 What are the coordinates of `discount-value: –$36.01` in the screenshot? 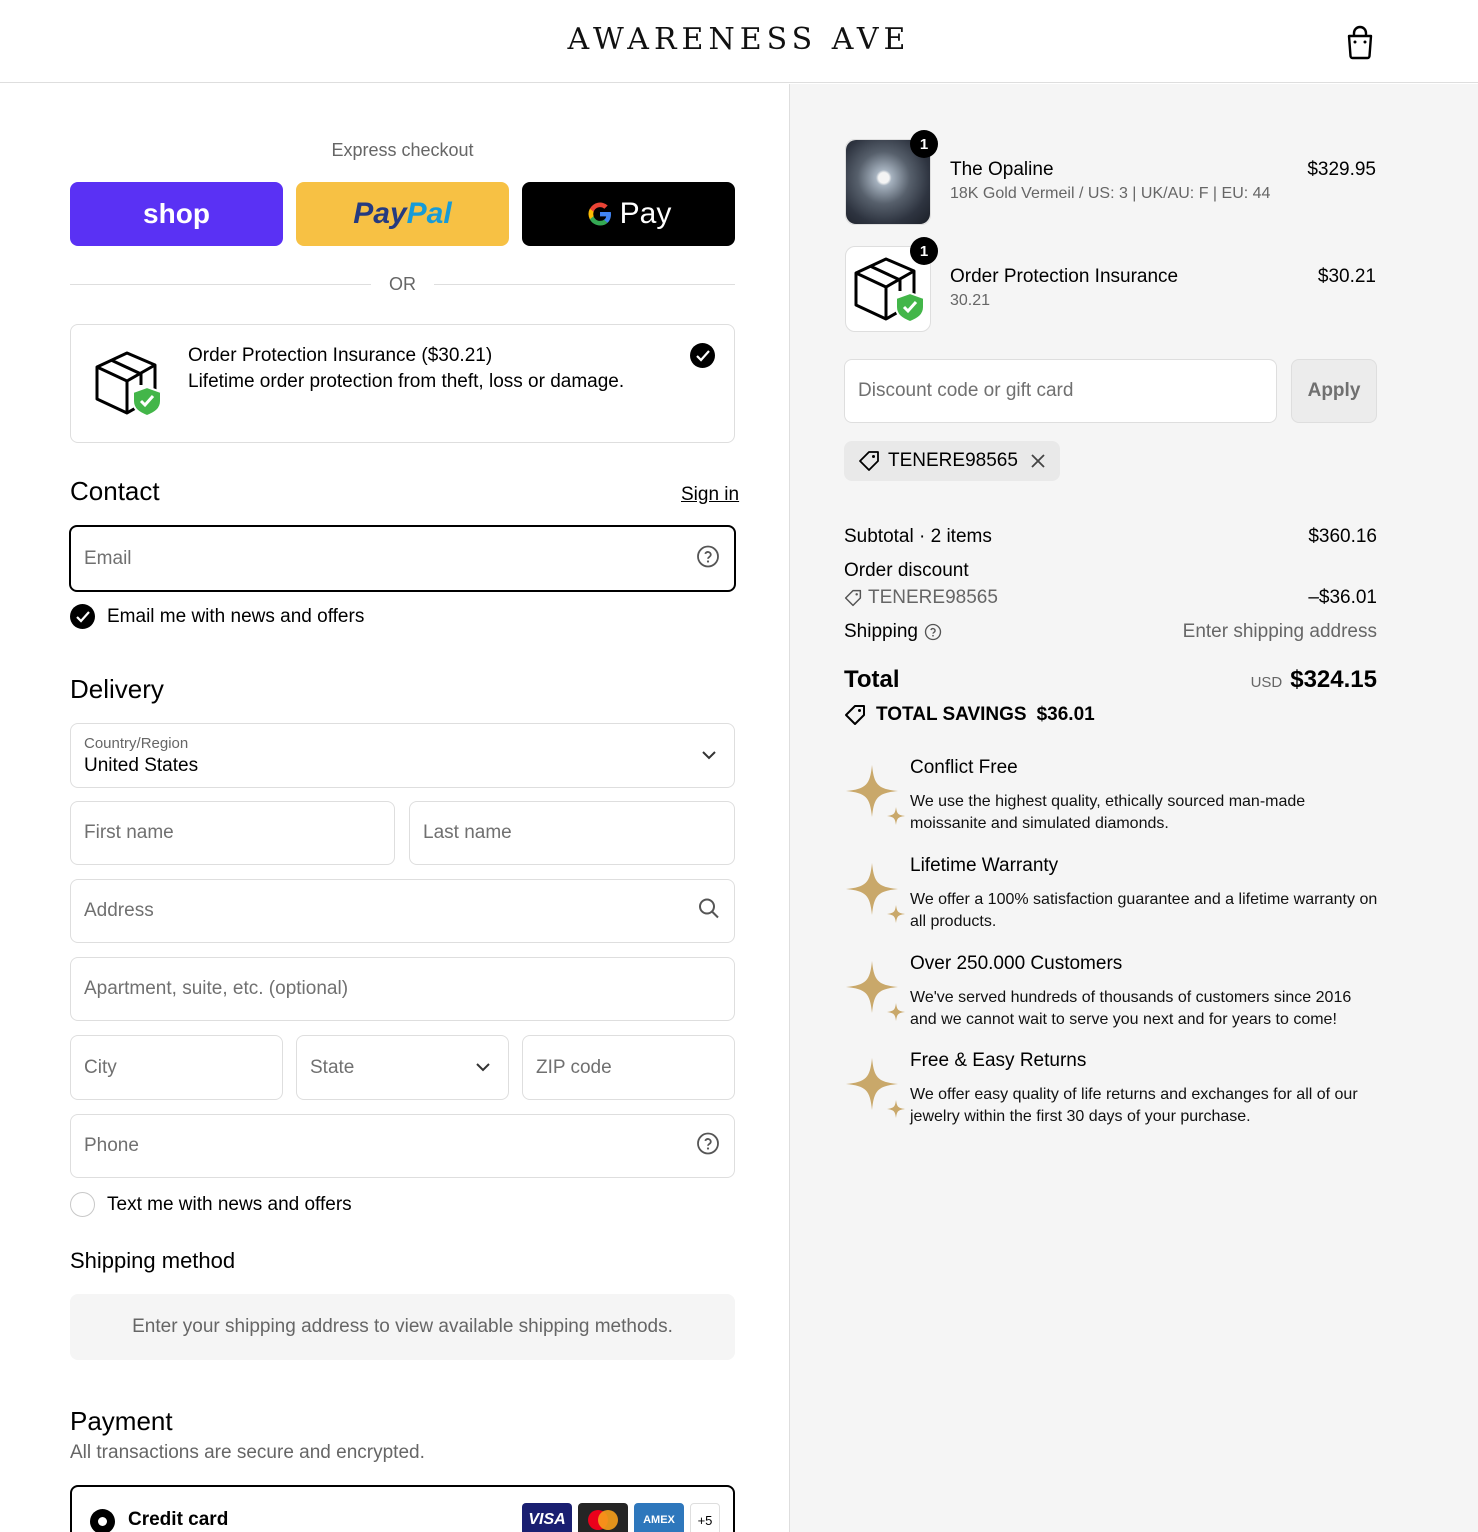 It's located at (1342, 597).